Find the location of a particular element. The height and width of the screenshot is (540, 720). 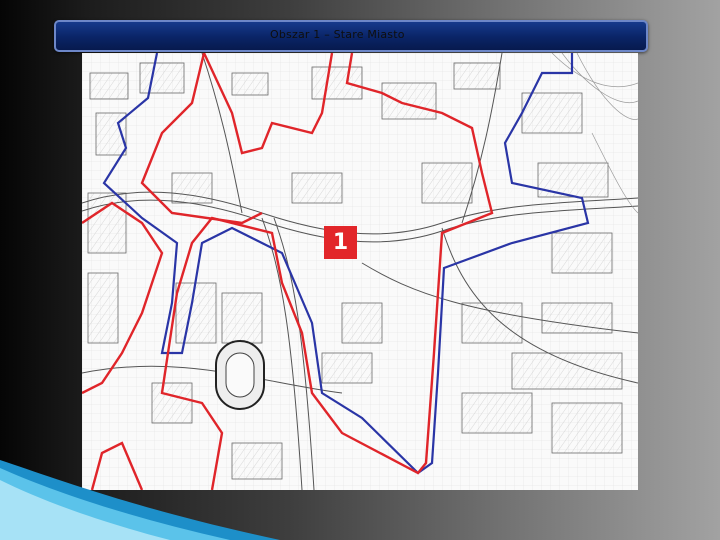

slide-title-bar: Obszar 1 – Stare Miasto is located at coordinates (351, 36).